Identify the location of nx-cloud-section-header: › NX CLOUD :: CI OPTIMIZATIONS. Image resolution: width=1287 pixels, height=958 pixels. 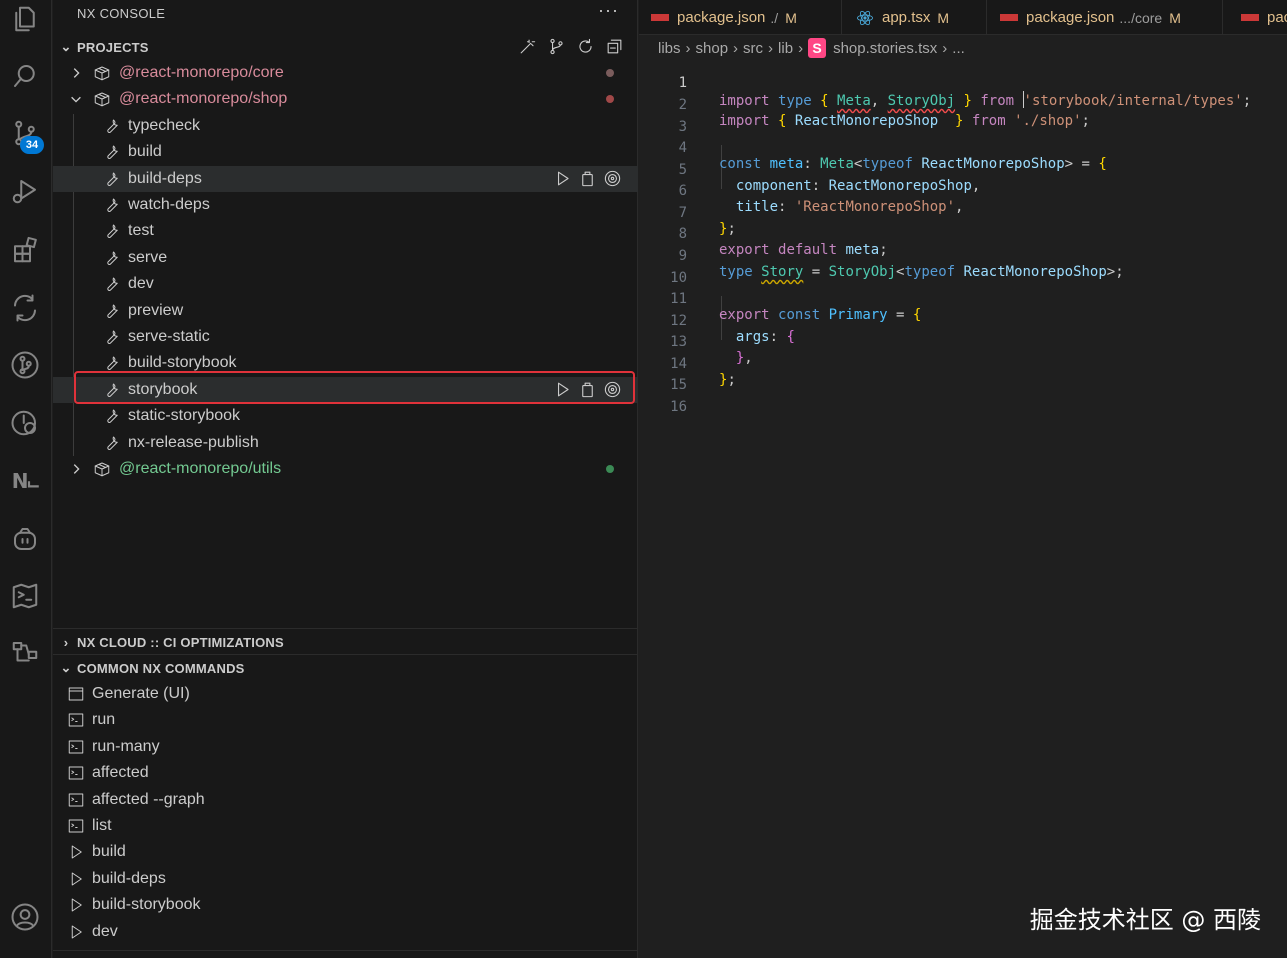
(345, 642).